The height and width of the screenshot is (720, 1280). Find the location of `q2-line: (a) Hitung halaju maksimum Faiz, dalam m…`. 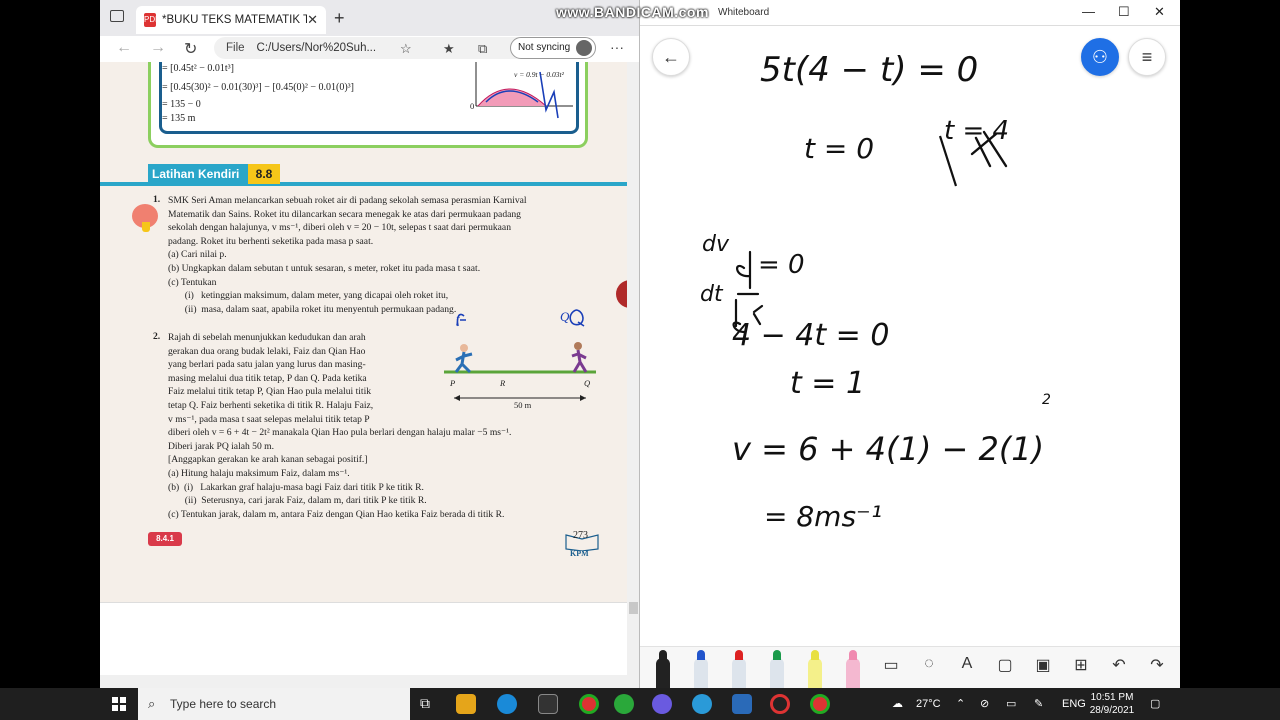

q2-line: (a) Hitung halaju maksimum Faiz, dalam m… is located at coordinates (259, 473).